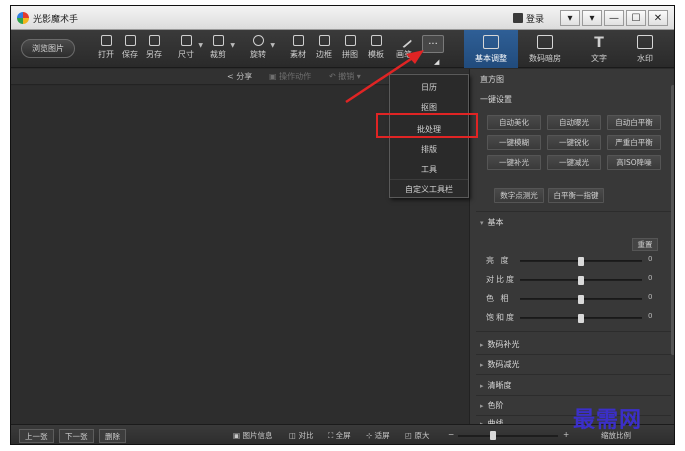  Describe the element at coordinates (570, 18) in the screenshot. I see `skin-menu-button: ▾` at that location.